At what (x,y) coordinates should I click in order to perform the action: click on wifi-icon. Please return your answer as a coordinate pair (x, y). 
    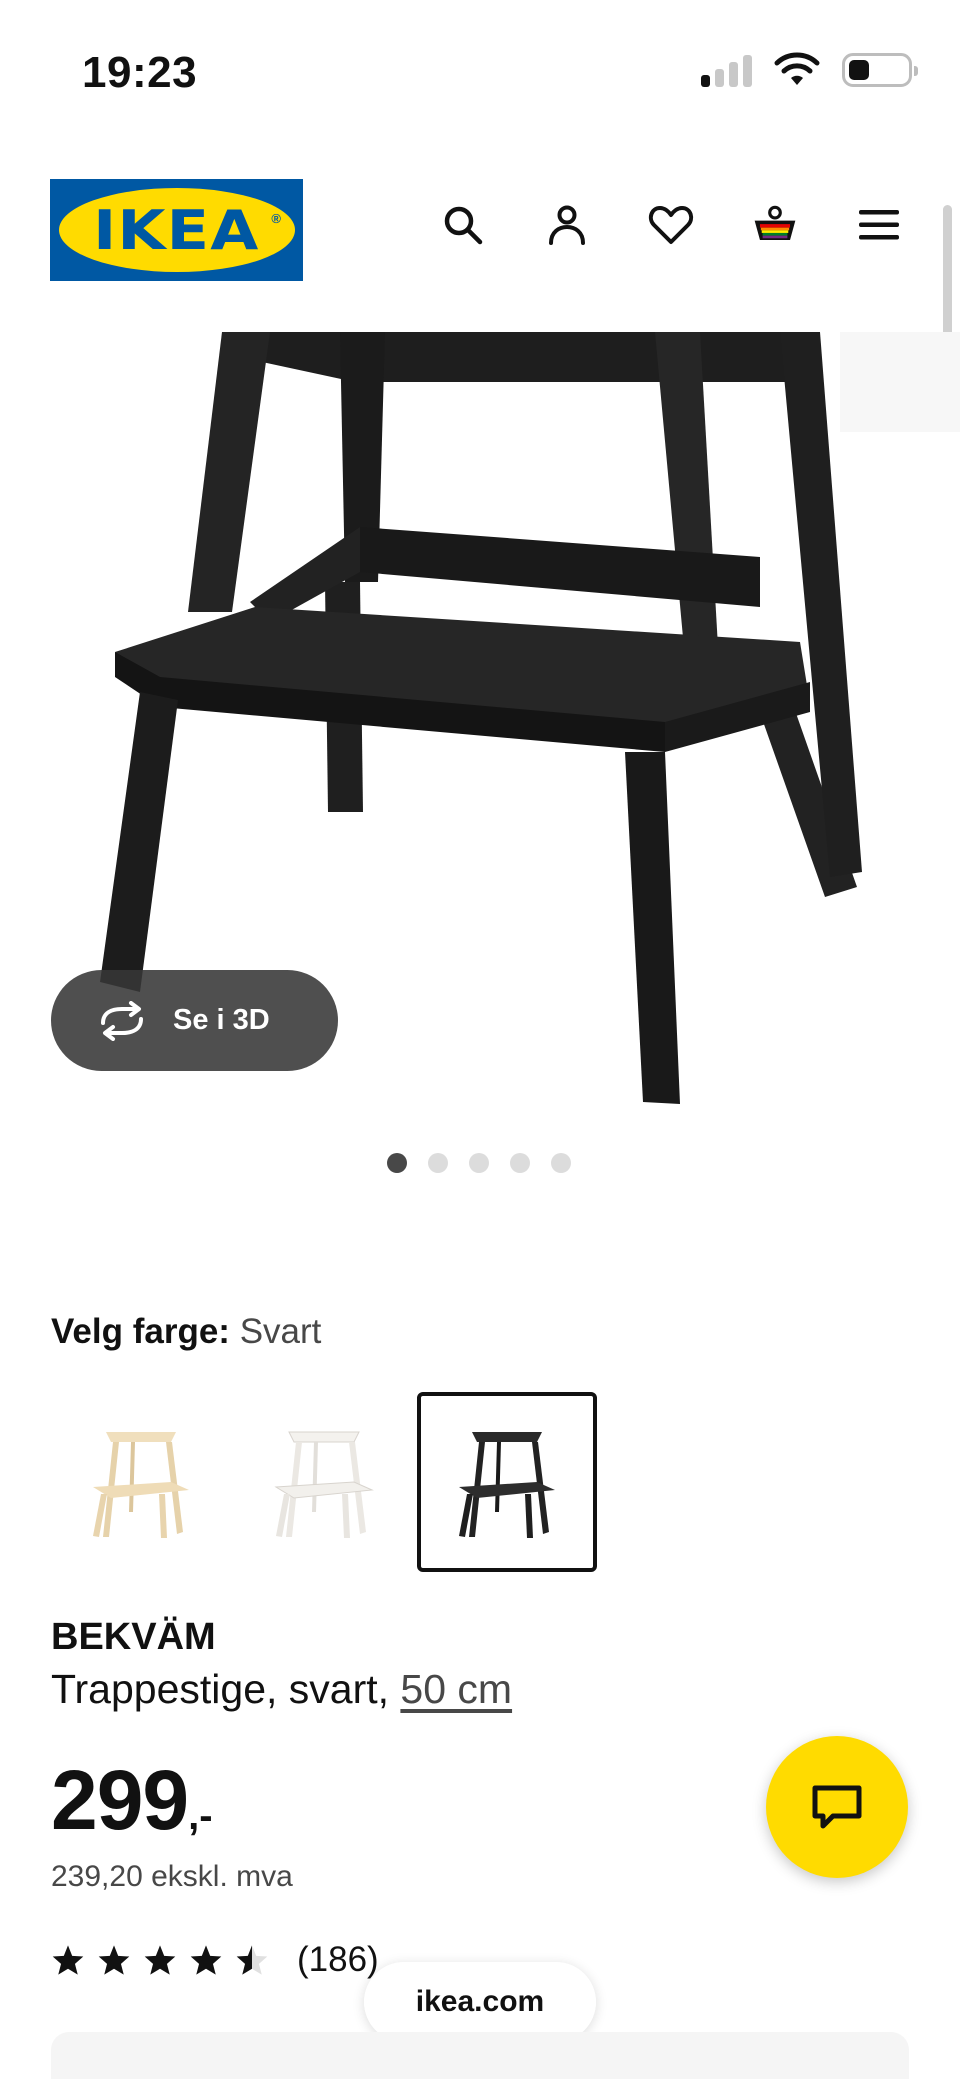
    Looking at the image, I should click on (797, 68).